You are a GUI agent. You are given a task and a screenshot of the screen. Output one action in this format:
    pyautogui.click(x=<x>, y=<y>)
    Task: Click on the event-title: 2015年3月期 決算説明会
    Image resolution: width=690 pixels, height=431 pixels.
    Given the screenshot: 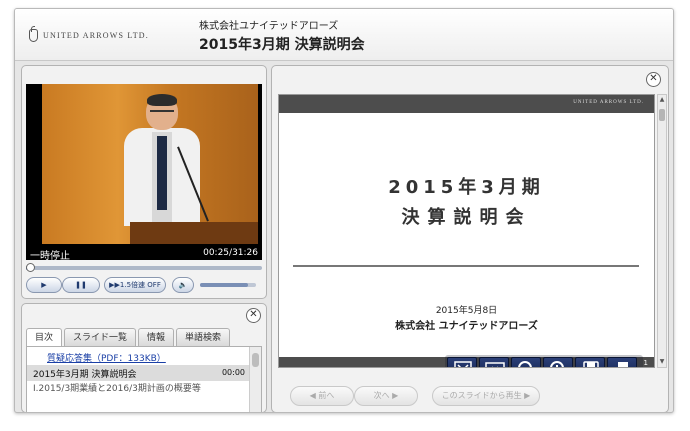 What is the action you would take?
    pyautogui.click(x=282, y=45)
    